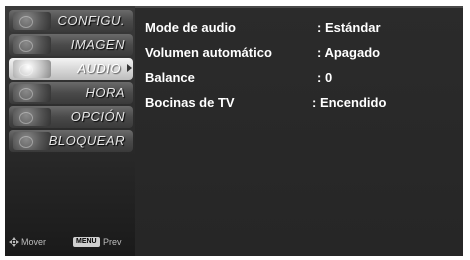 The width and height of the screenshot is (470, 260). What do you see at coordinates (349, 27) in the screenshot?
I see `setting-value: : Estándar` at bounding box center [349, 27].